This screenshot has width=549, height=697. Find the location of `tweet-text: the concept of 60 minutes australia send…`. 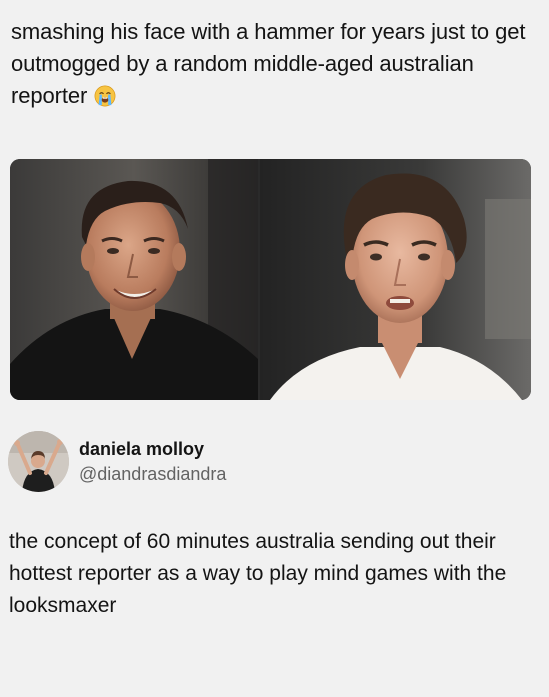

tweet-text: the concept of 60 minutes australia send… is located at coordinates (258, 573).